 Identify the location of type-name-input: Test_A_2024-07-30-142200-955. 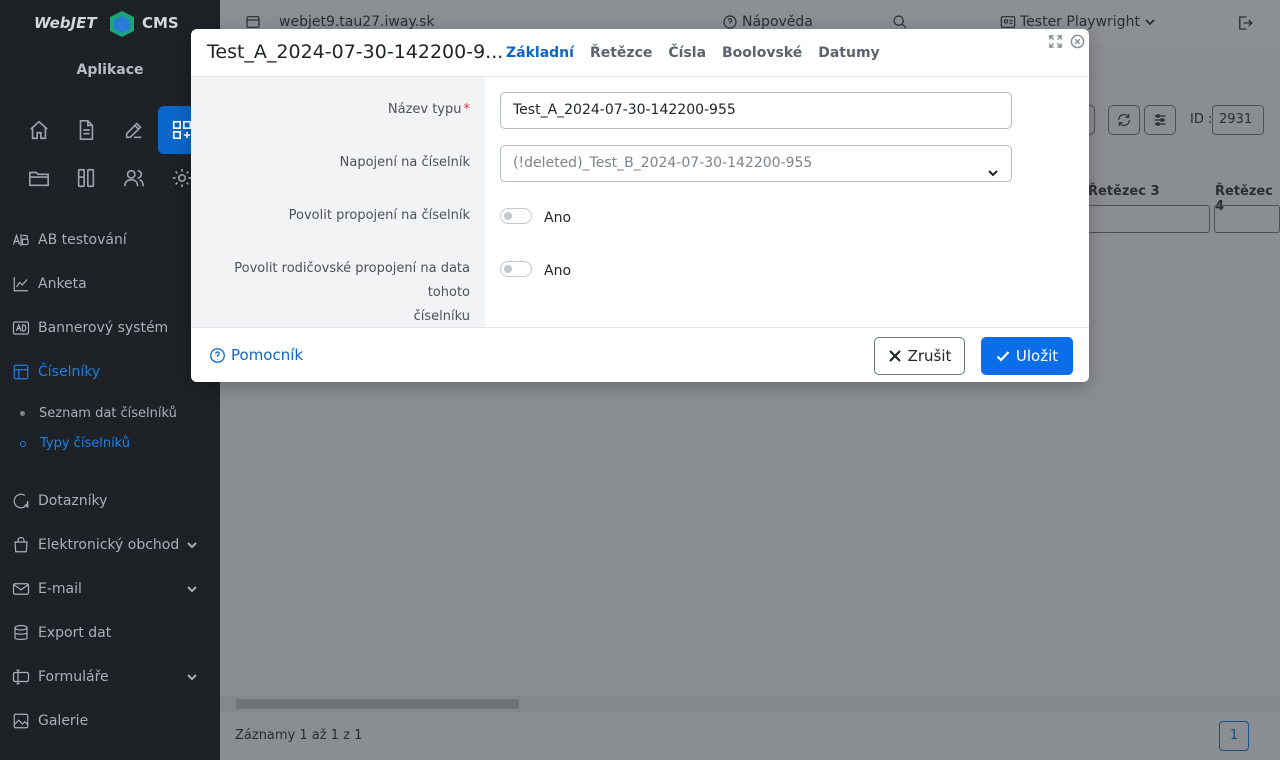
(756, 110).